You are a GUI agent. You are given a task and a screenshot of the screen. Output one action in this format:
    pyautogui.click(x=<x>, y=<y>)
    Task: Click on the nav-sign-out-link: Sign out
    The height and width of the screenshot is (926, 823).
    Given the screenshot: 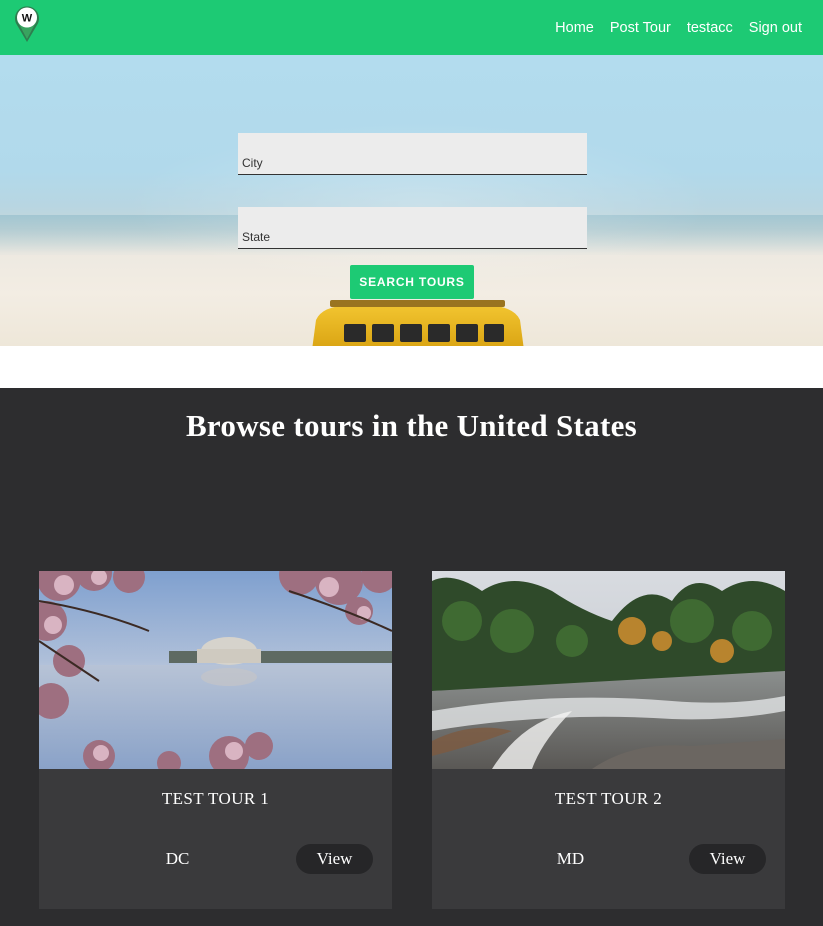 What is the action you would take?
    pyautogui.click(x=775, y=28)
    